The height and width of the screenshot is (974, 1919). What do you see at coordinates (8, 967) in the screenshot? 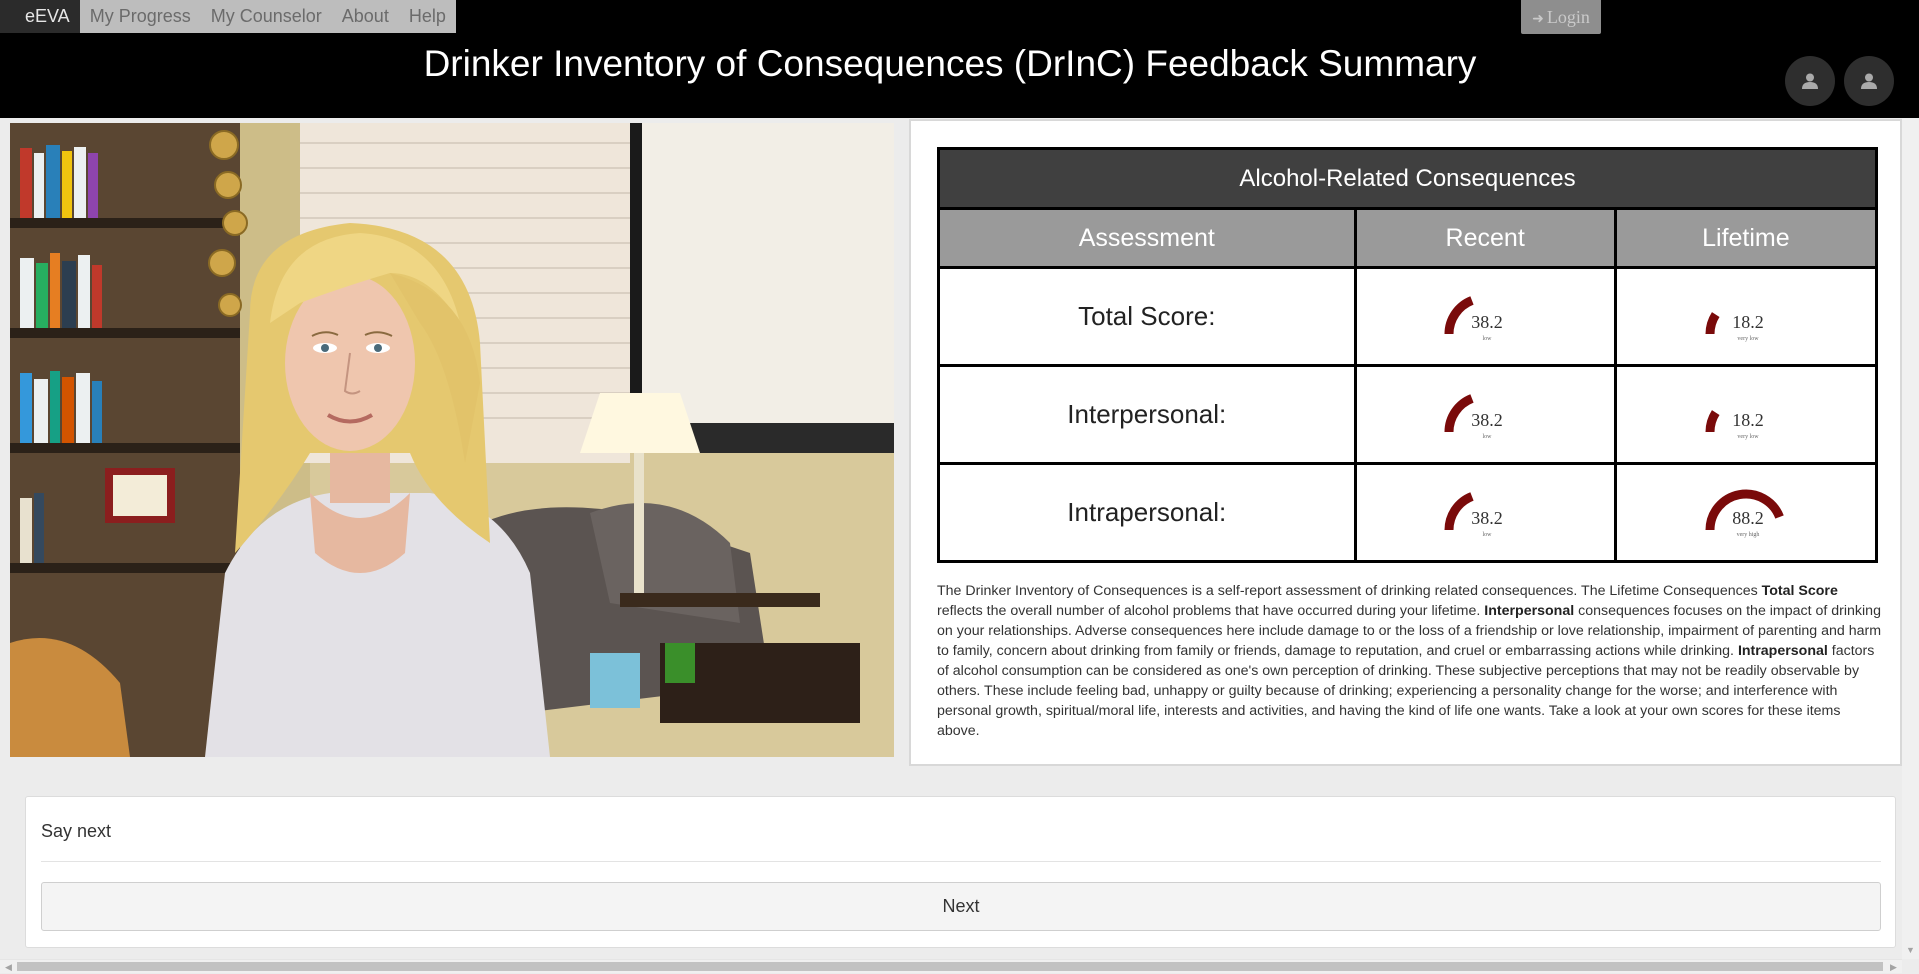
I see `scroll-left-icon: ◀` at bounding box center [8, 967].